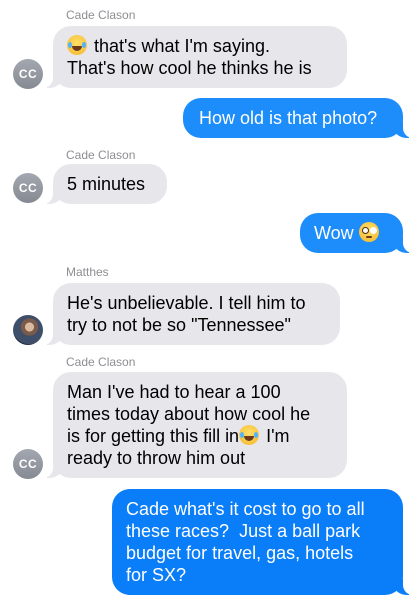  I want to click on outgoing-message-bubble: Wow, so click(357, 233).